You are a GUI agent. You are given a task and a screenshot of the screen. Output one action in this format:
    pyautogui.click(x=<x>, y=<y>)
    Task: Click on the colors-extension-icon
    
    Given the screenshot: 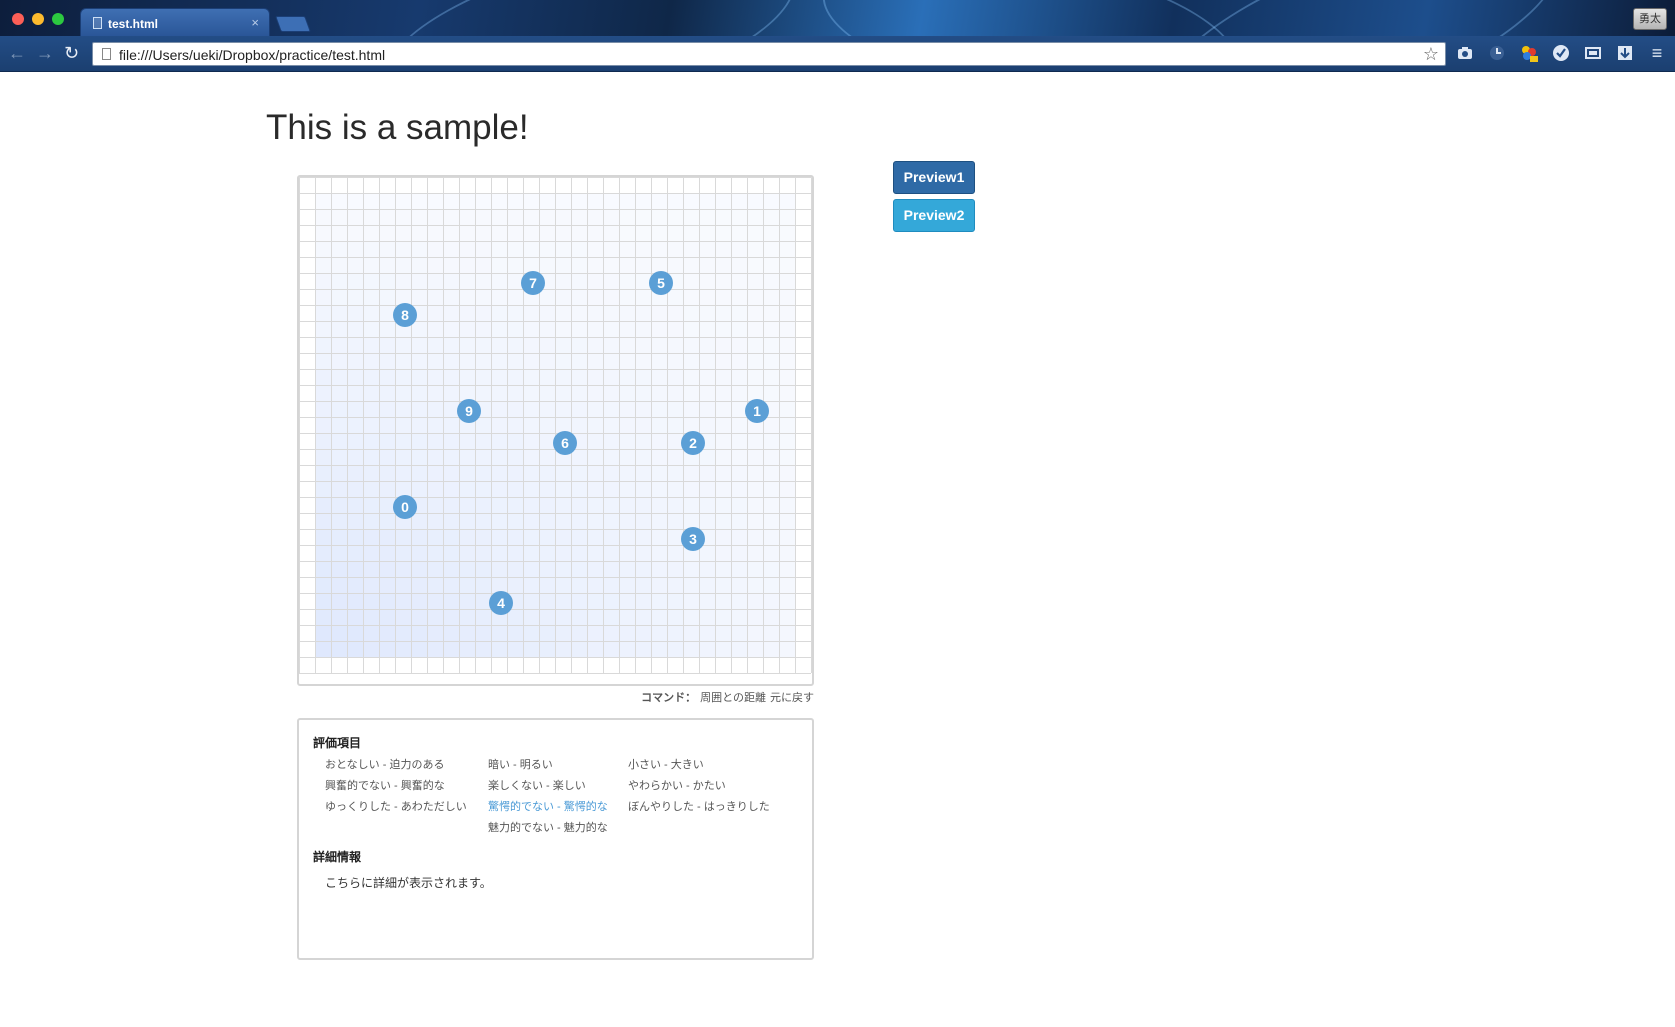 What is the action you would take?
    pyautogui.click(x=1529, y=53)
    